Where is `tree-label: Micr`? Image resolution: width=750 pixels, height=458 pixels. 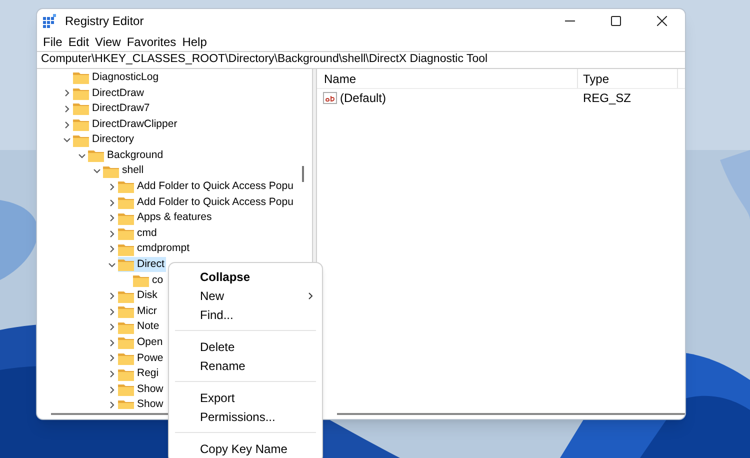 tree-label: Micr is located at coordinates (147, 311).